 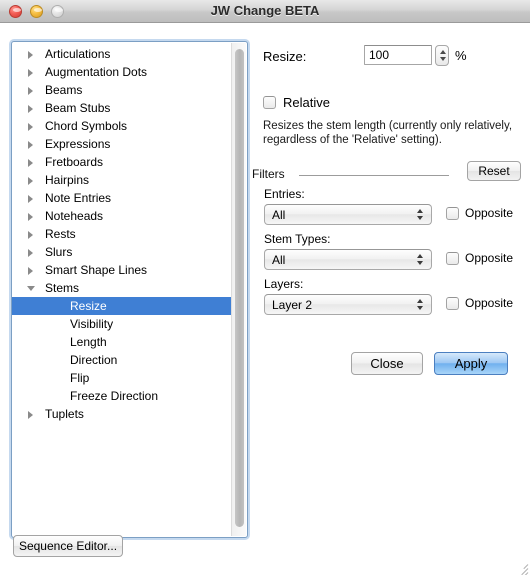 I want to click on tree-item: Beam Stubs, so click(x=121, y=108).